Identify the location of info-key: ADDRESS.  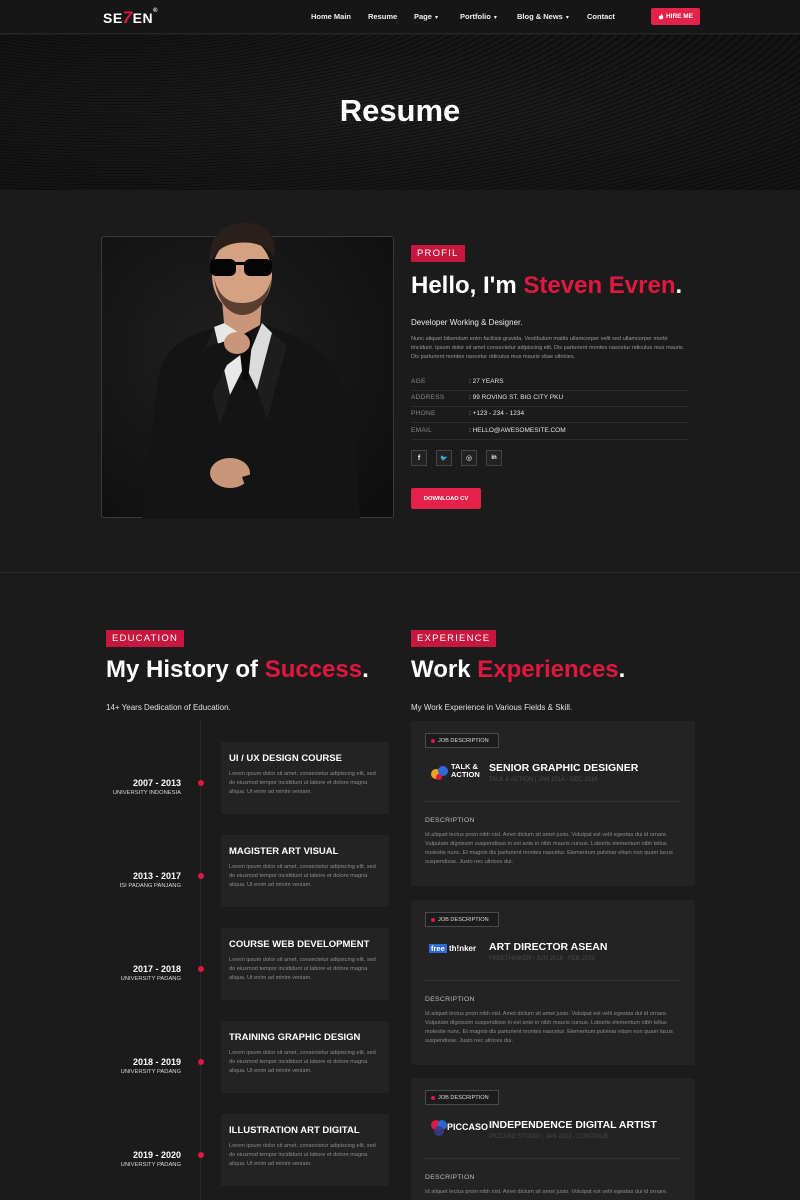
(428, 397).